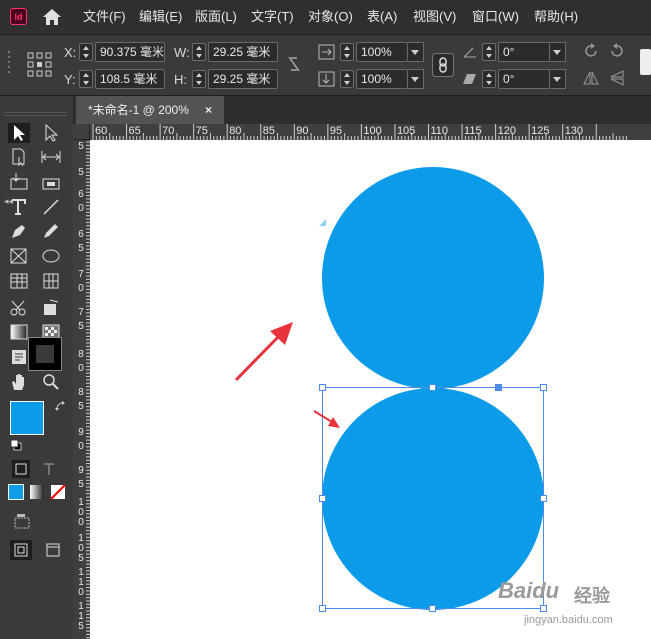 The width and height of the screenshot is (651, 639). Describe the element at coordinates (322, 387) in the screenshot. I see `handle-top-left` at that location.